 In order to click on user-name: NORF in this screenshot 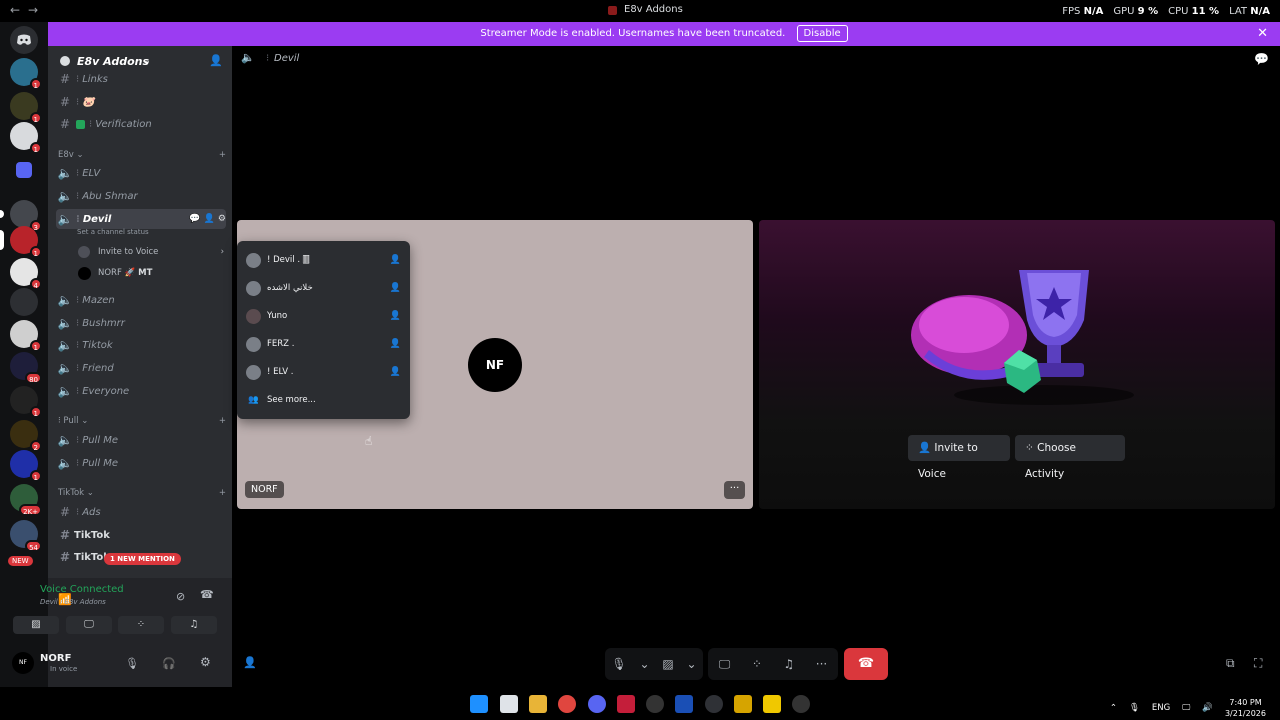, I will do `click(55, 658)`.